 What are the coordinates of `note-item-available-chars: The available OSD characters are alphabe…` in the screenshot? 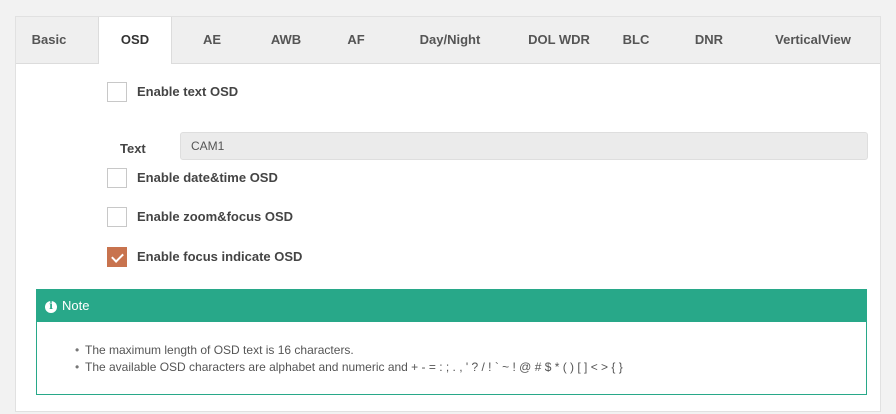 It's located at (470, 367).